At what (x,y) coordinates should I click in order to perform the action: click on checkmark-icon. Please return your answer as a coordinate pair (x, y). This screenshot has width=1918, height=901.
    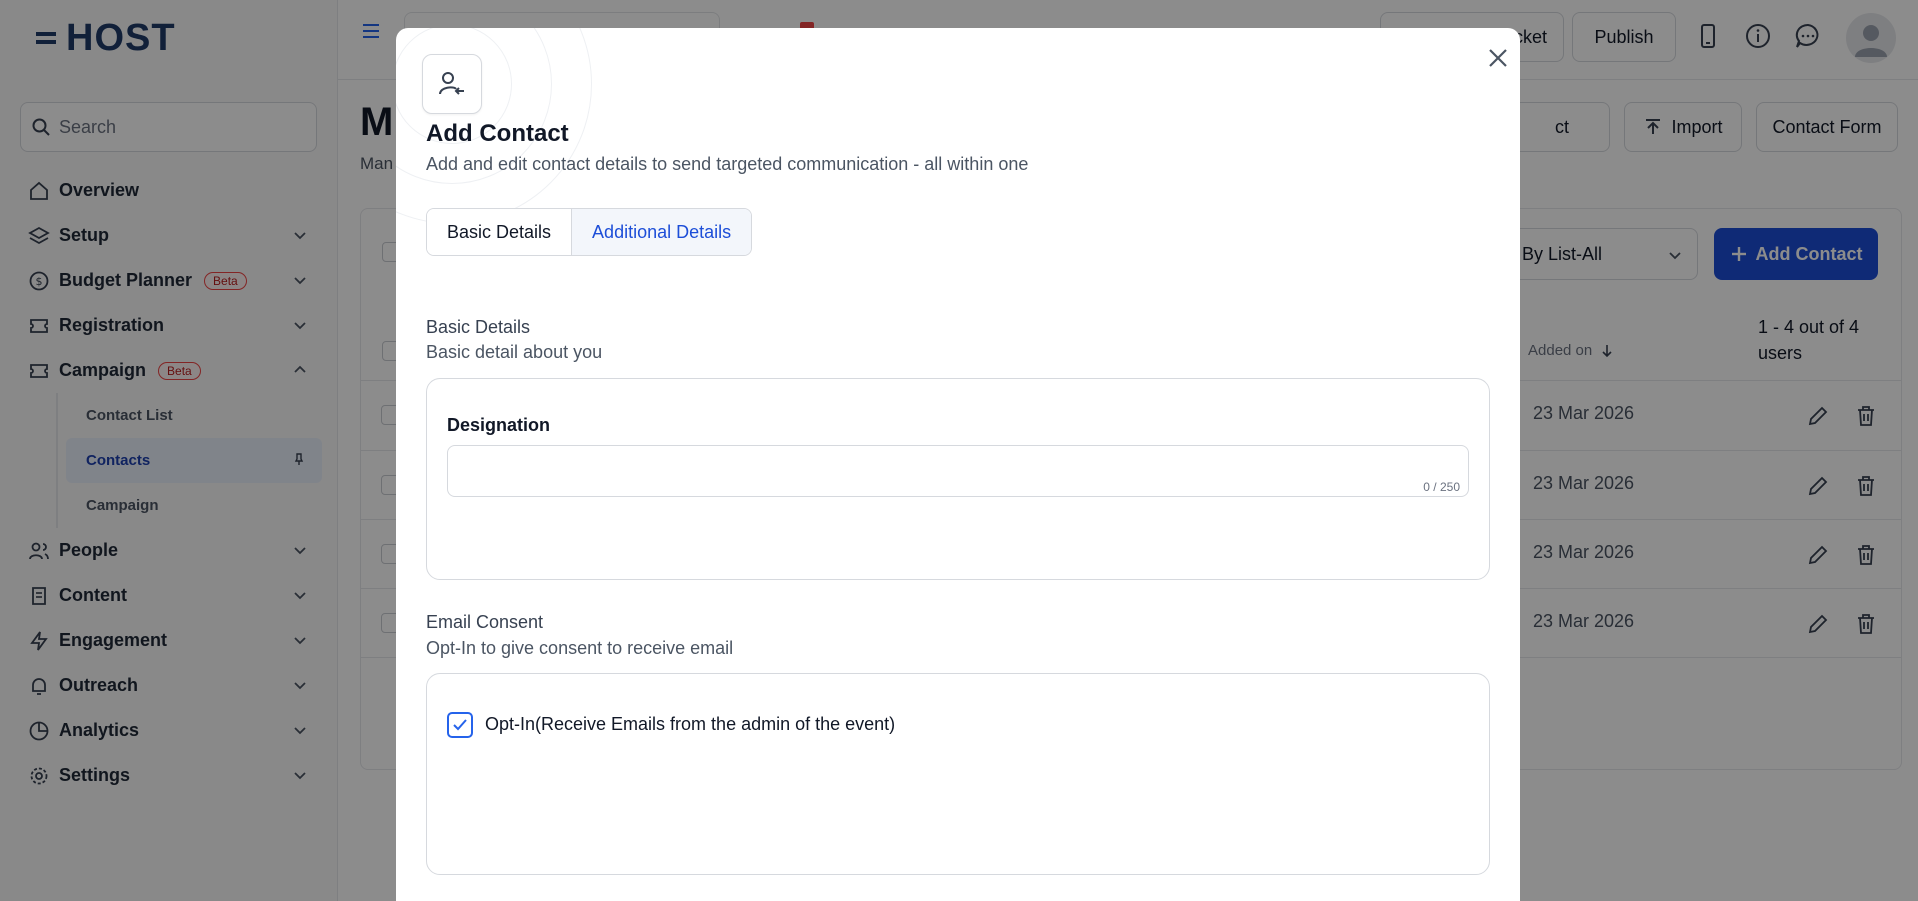
    Looking at the image, I should click on (460, 725).